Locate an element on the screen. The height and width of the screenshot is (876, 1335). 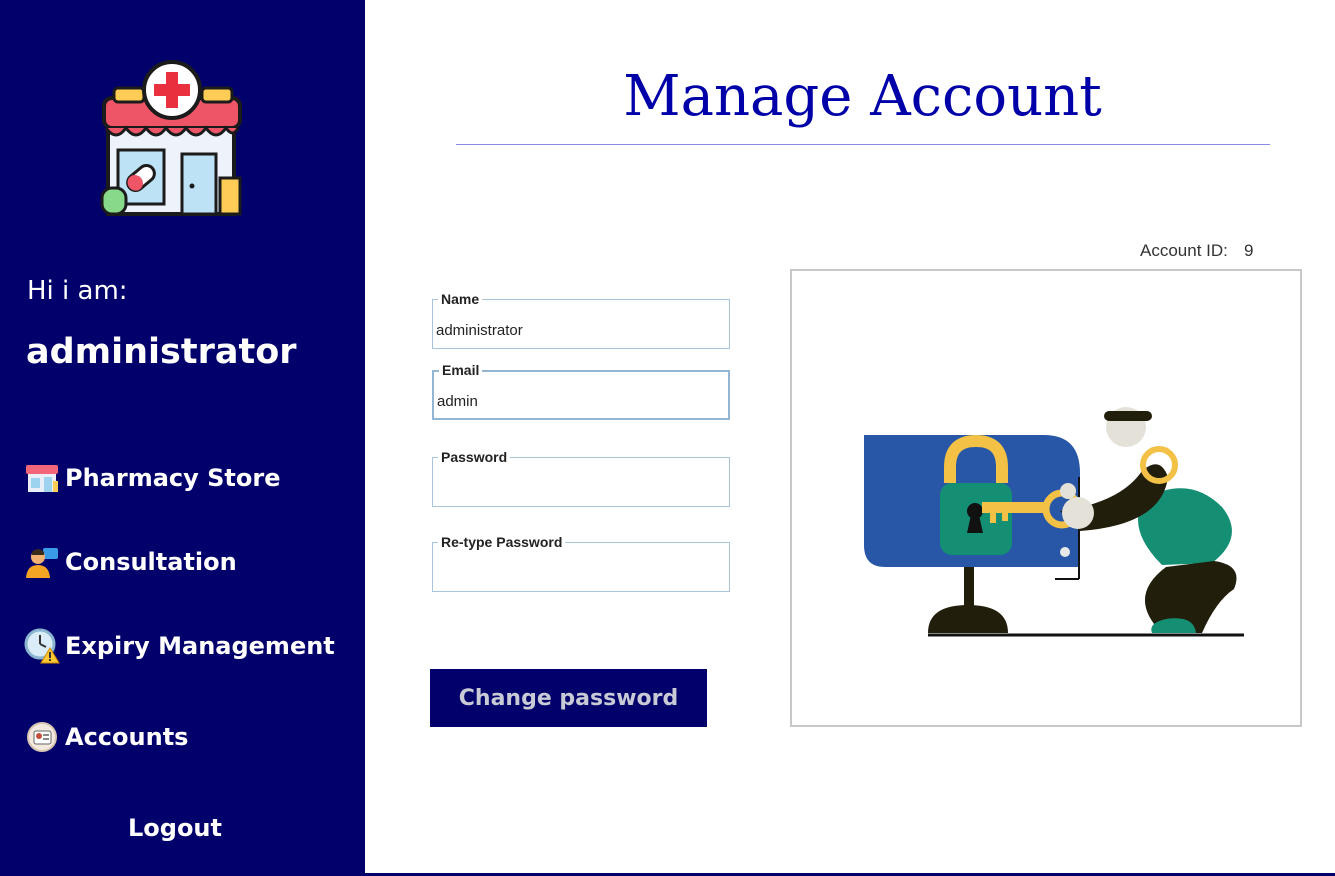
account-id-label: Account ID: is located at coordinates (1184, 250).